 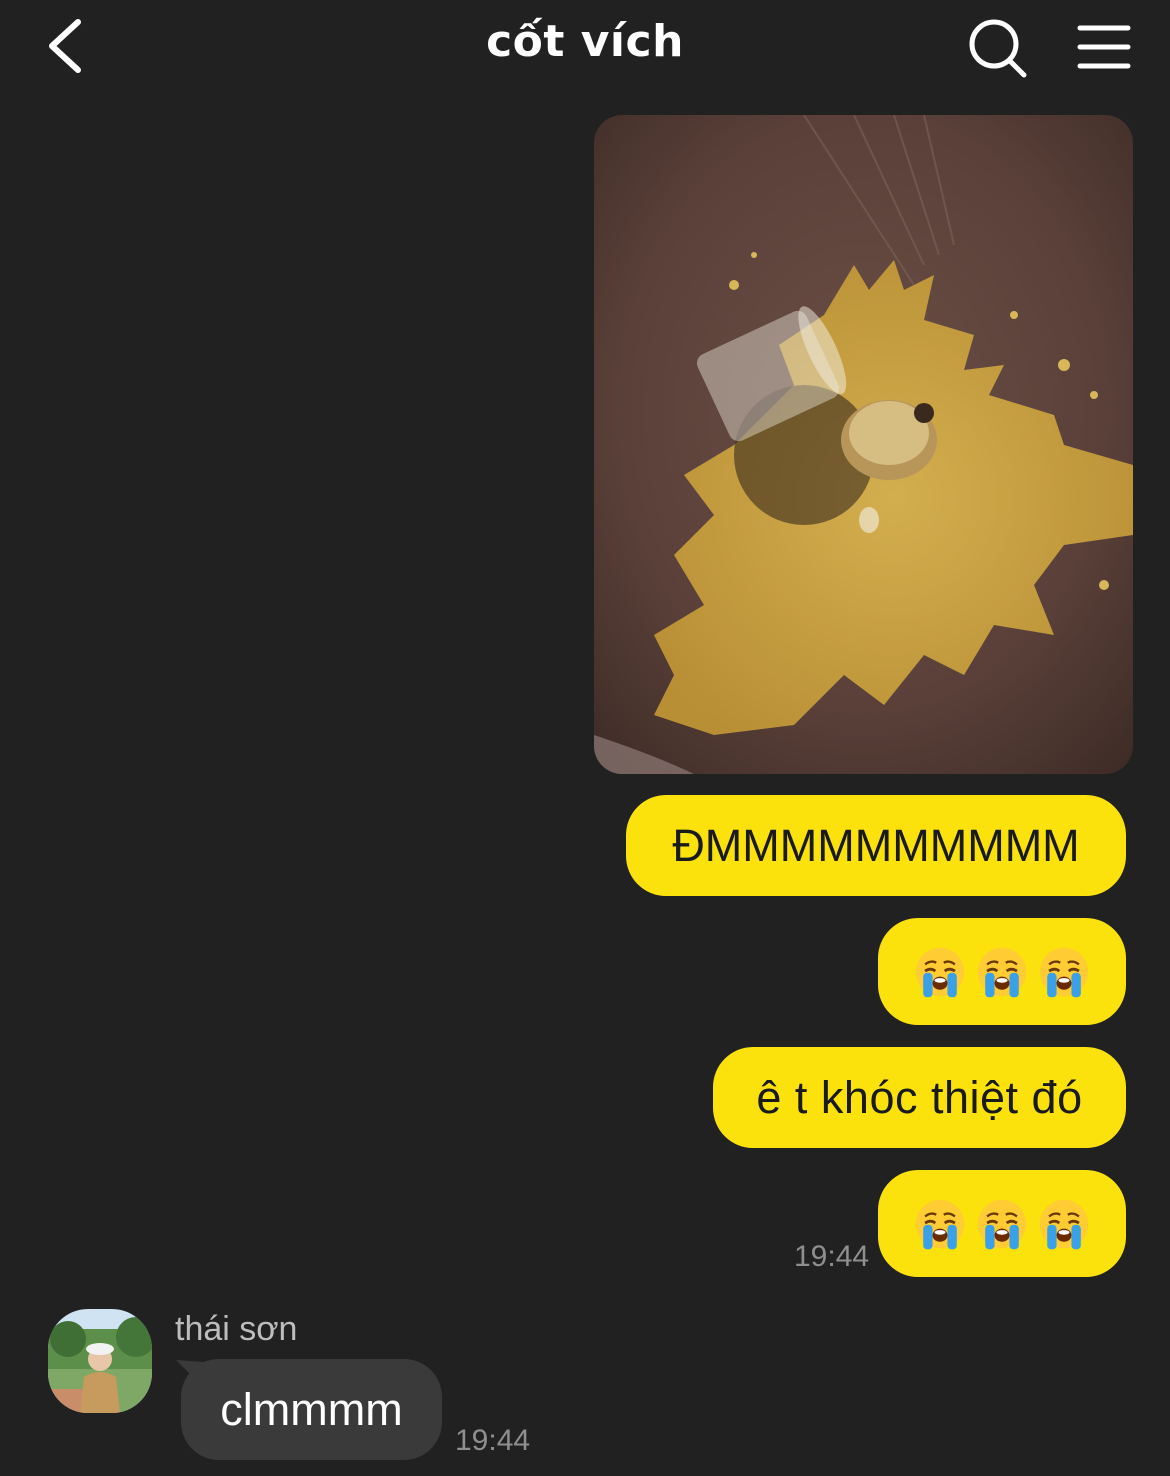 I want to click on sender-avatar, so click(x=100, y=1361).